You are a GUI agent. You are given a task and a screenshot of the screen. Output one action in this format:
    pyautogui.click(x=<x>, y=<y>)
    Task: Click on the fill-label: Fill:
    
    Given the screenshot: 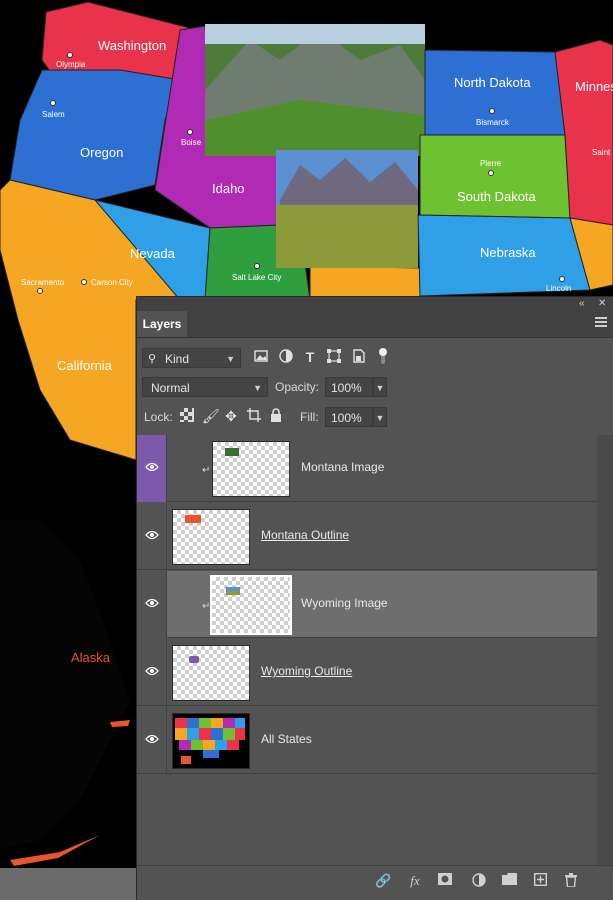 What is the action you would take?
    pyautogui.click(x=309, y=417)
    